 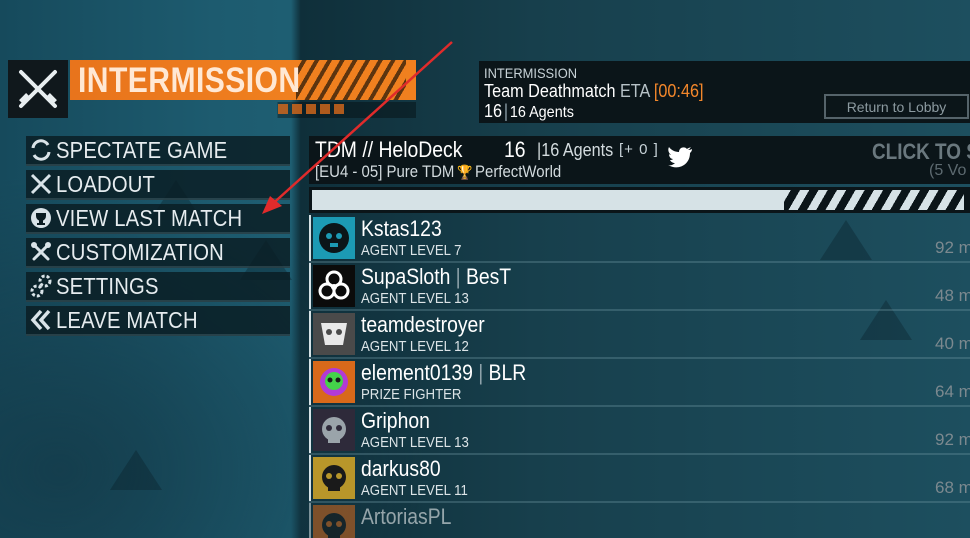 What do you see at coordinates (414, 490) in the screenshot?
I see `player-level: AGENT LEVEL 11` at bounding box center [414, 490].